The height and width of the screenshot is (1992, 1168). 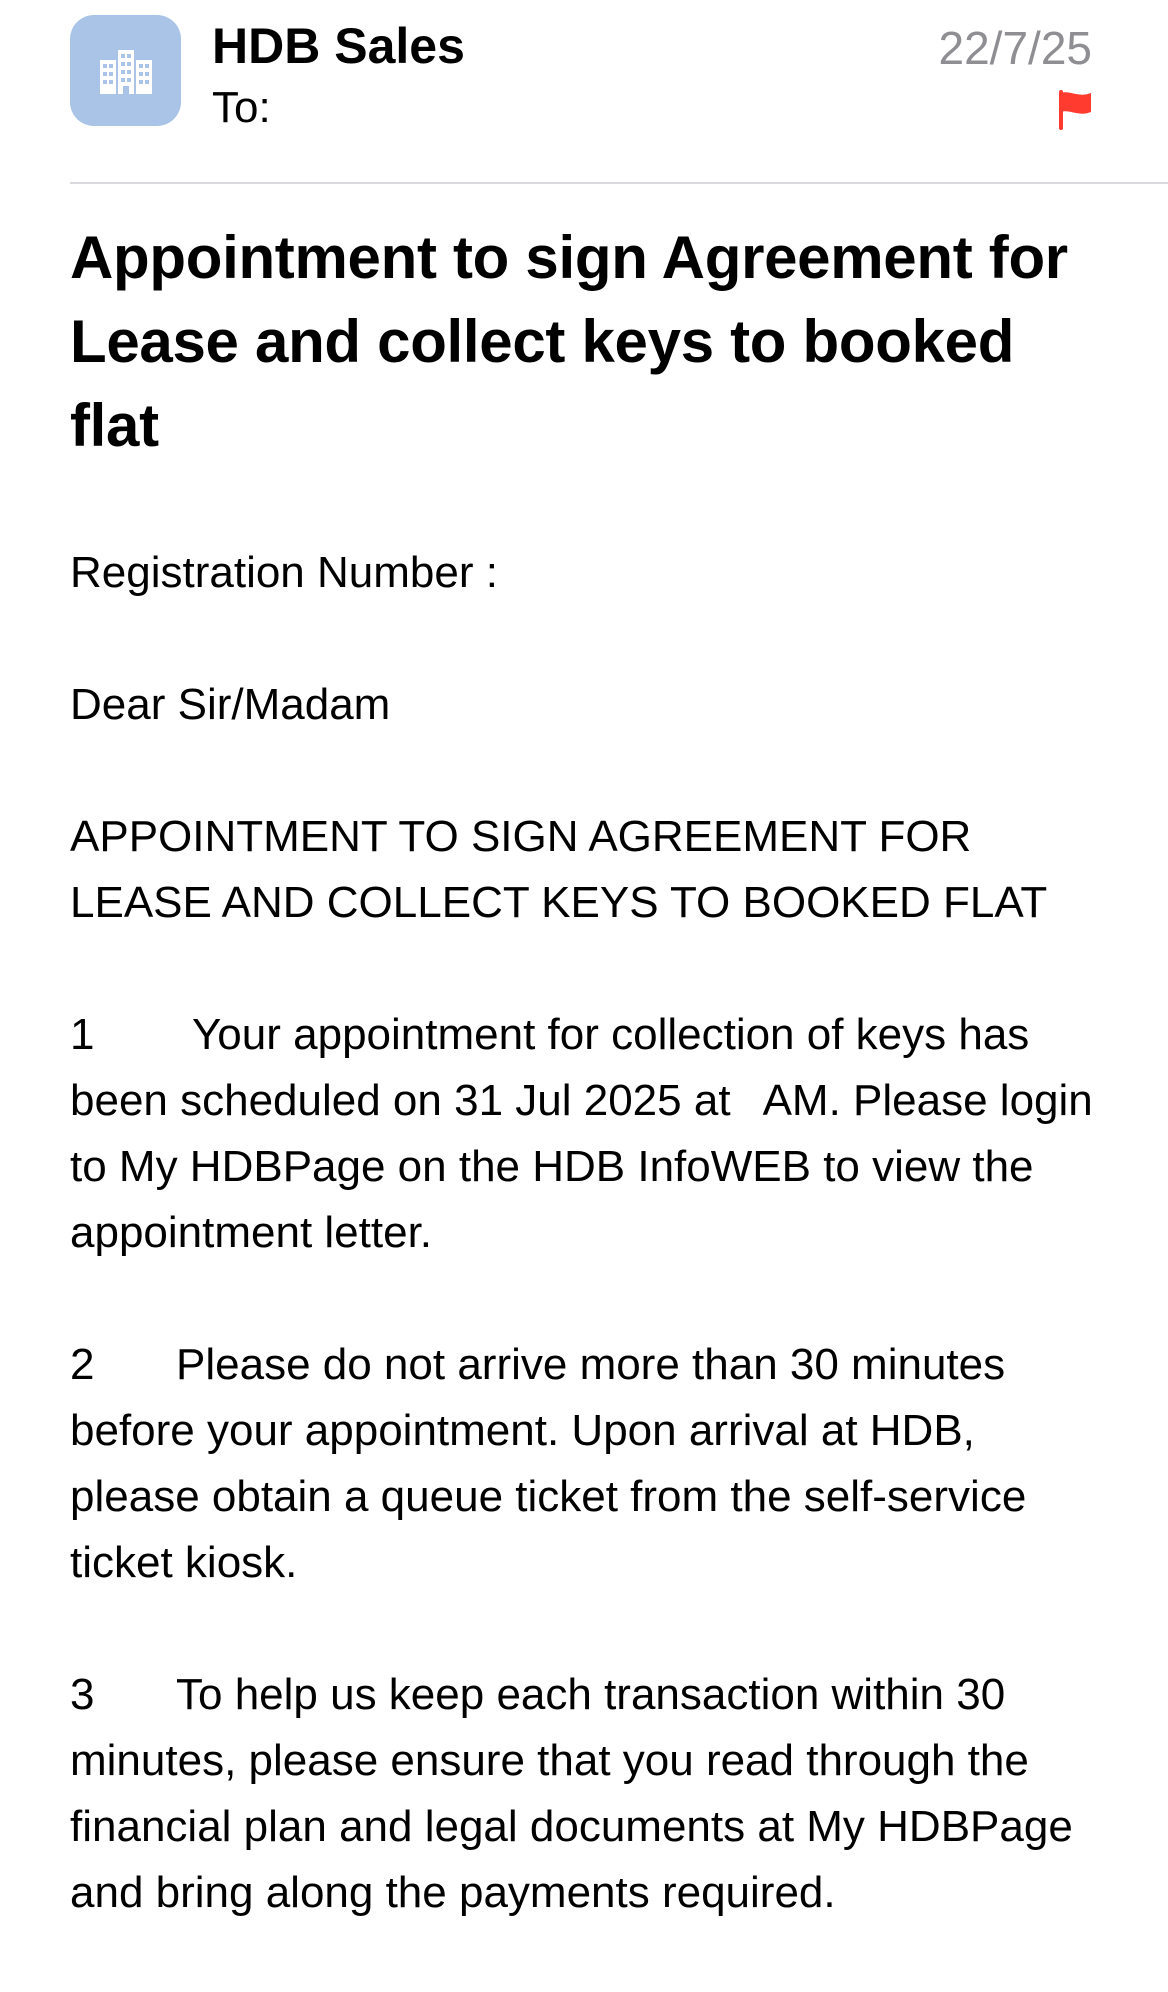 What do you see at coordinates (230, 704) in the screenshot?
I see `greeting: Dear Sir/Madam` at bounding box center [230, 704].